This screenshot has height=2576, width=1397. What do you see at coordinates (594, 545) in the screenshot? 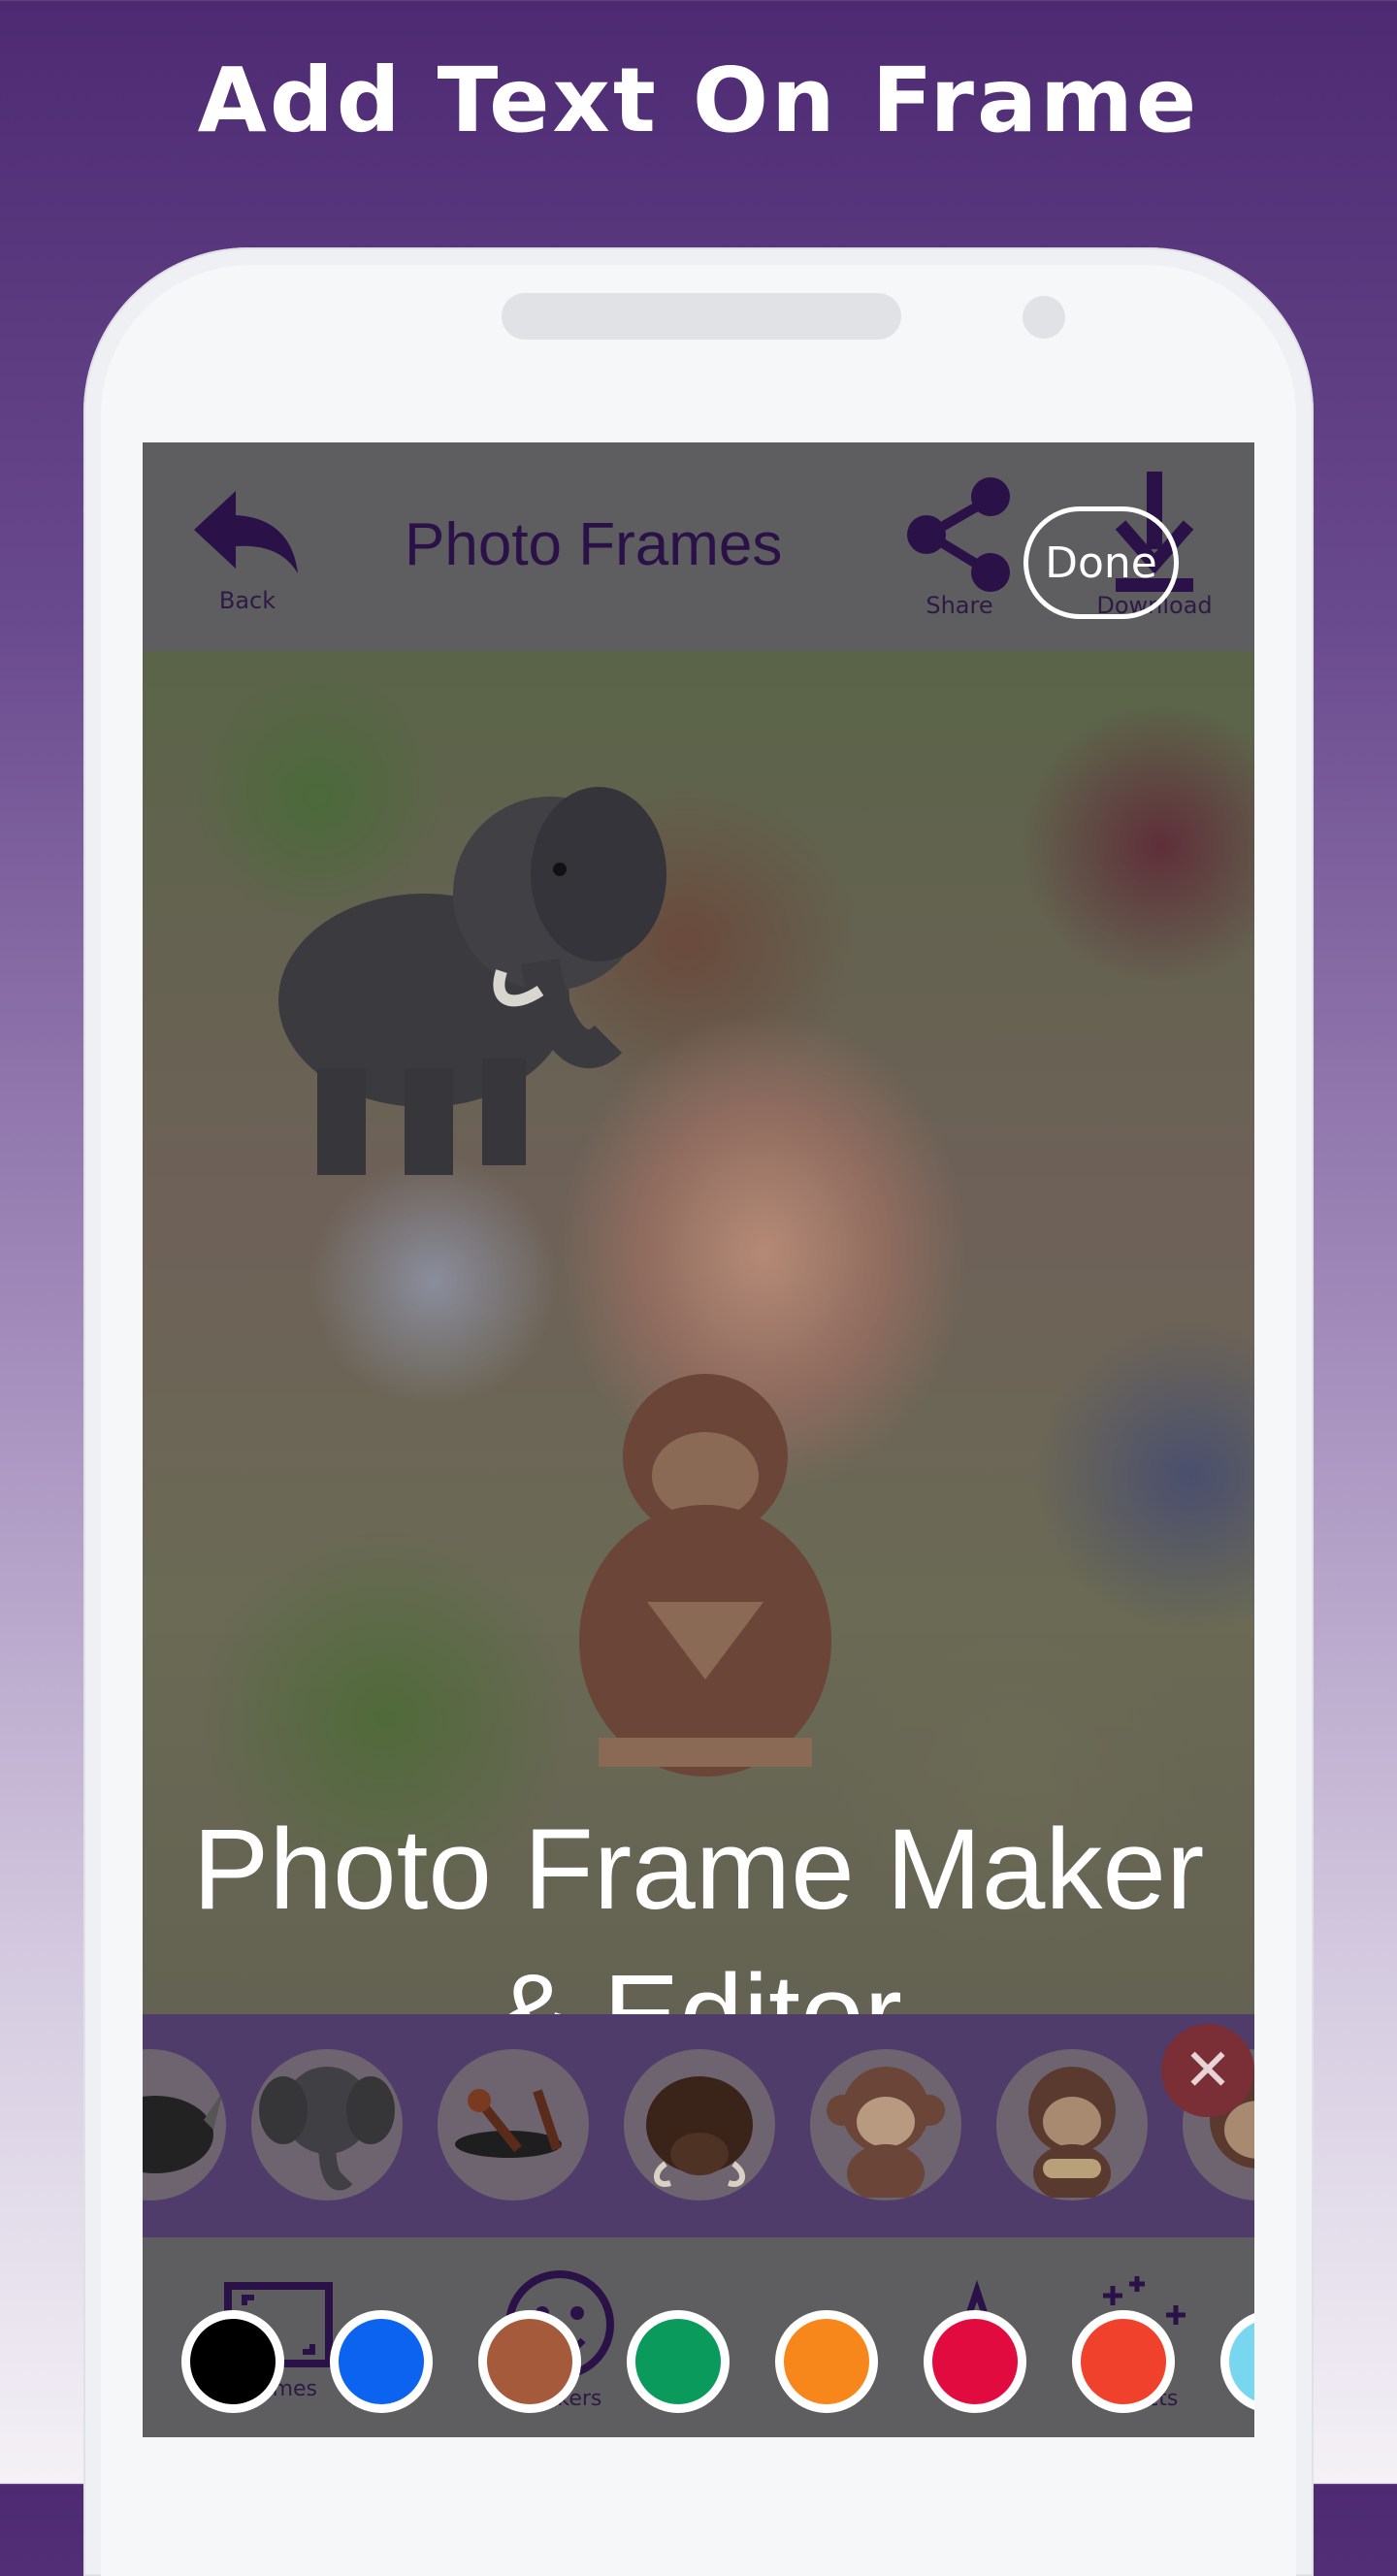
I see `app-title: Photo Frames` at bounding box center [594, 545].